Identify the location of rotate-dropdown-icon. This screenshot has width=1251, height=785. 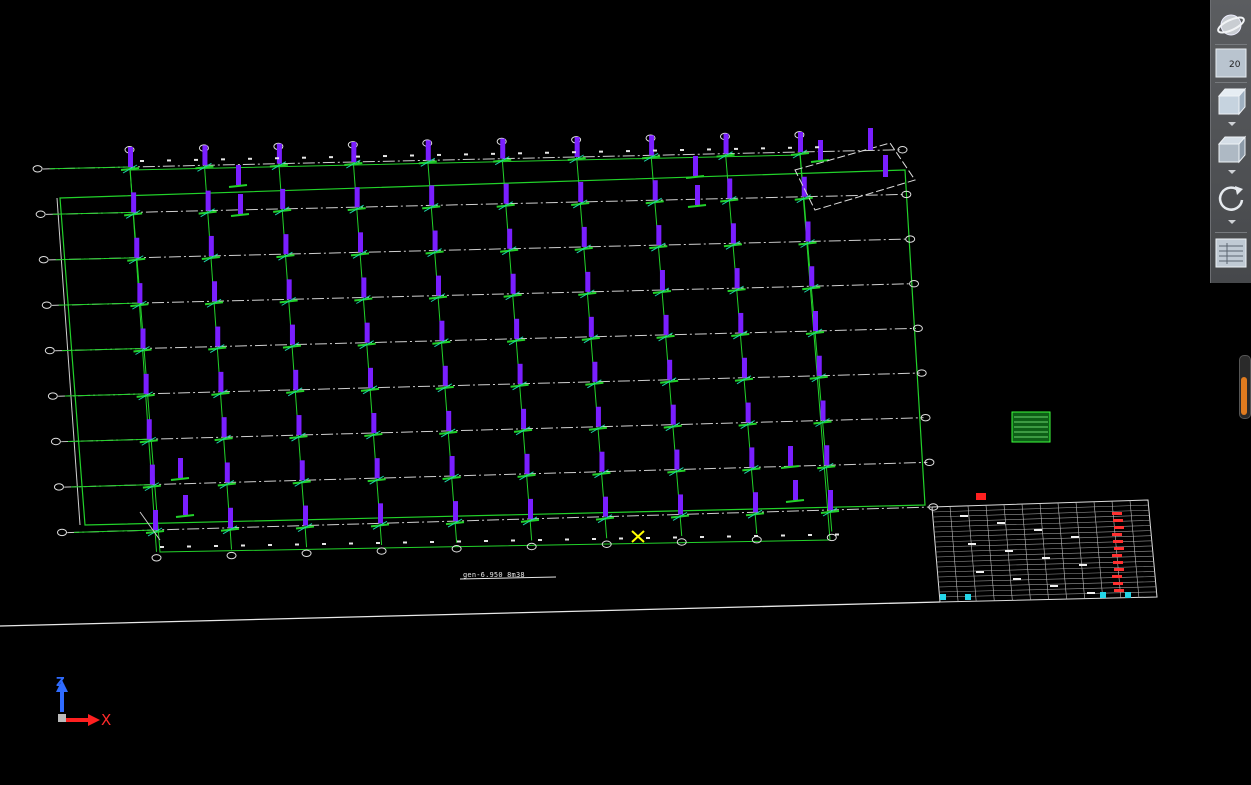
(1232, 222).